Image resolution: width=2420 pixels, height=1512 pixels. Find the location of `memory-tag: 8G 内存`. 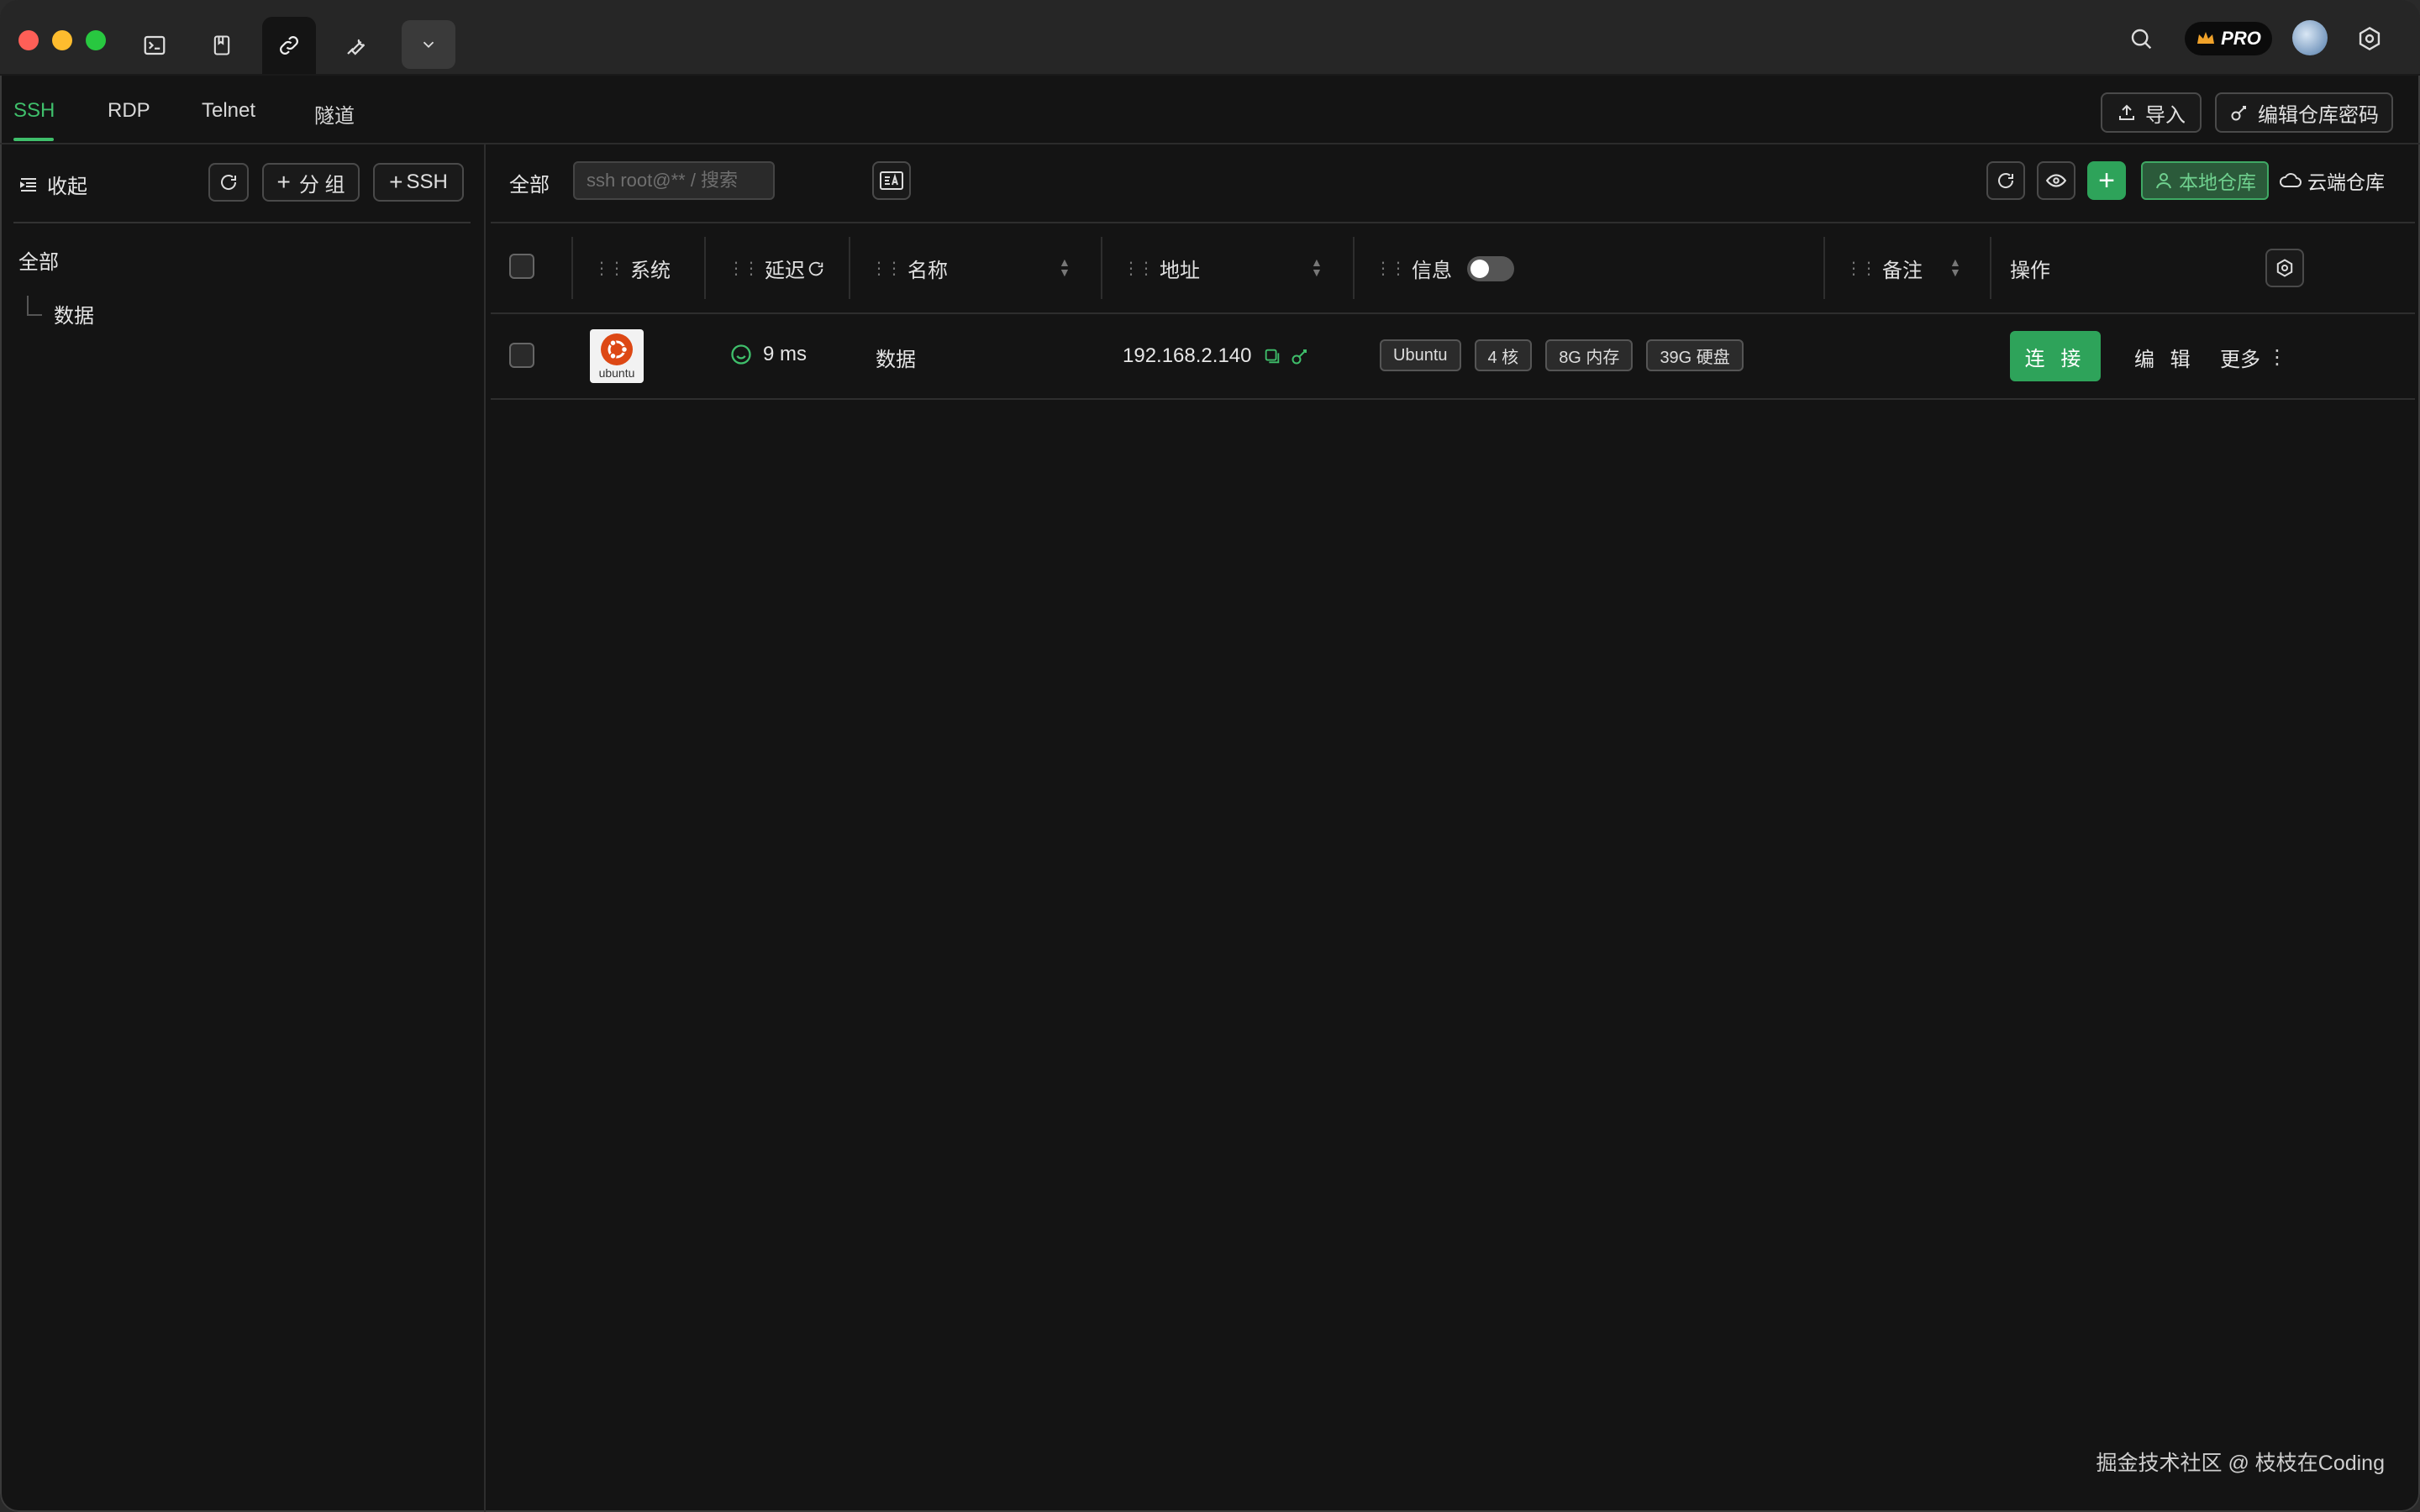

memory-tag: 8G 内存 is located at coordinates (1589, 355).